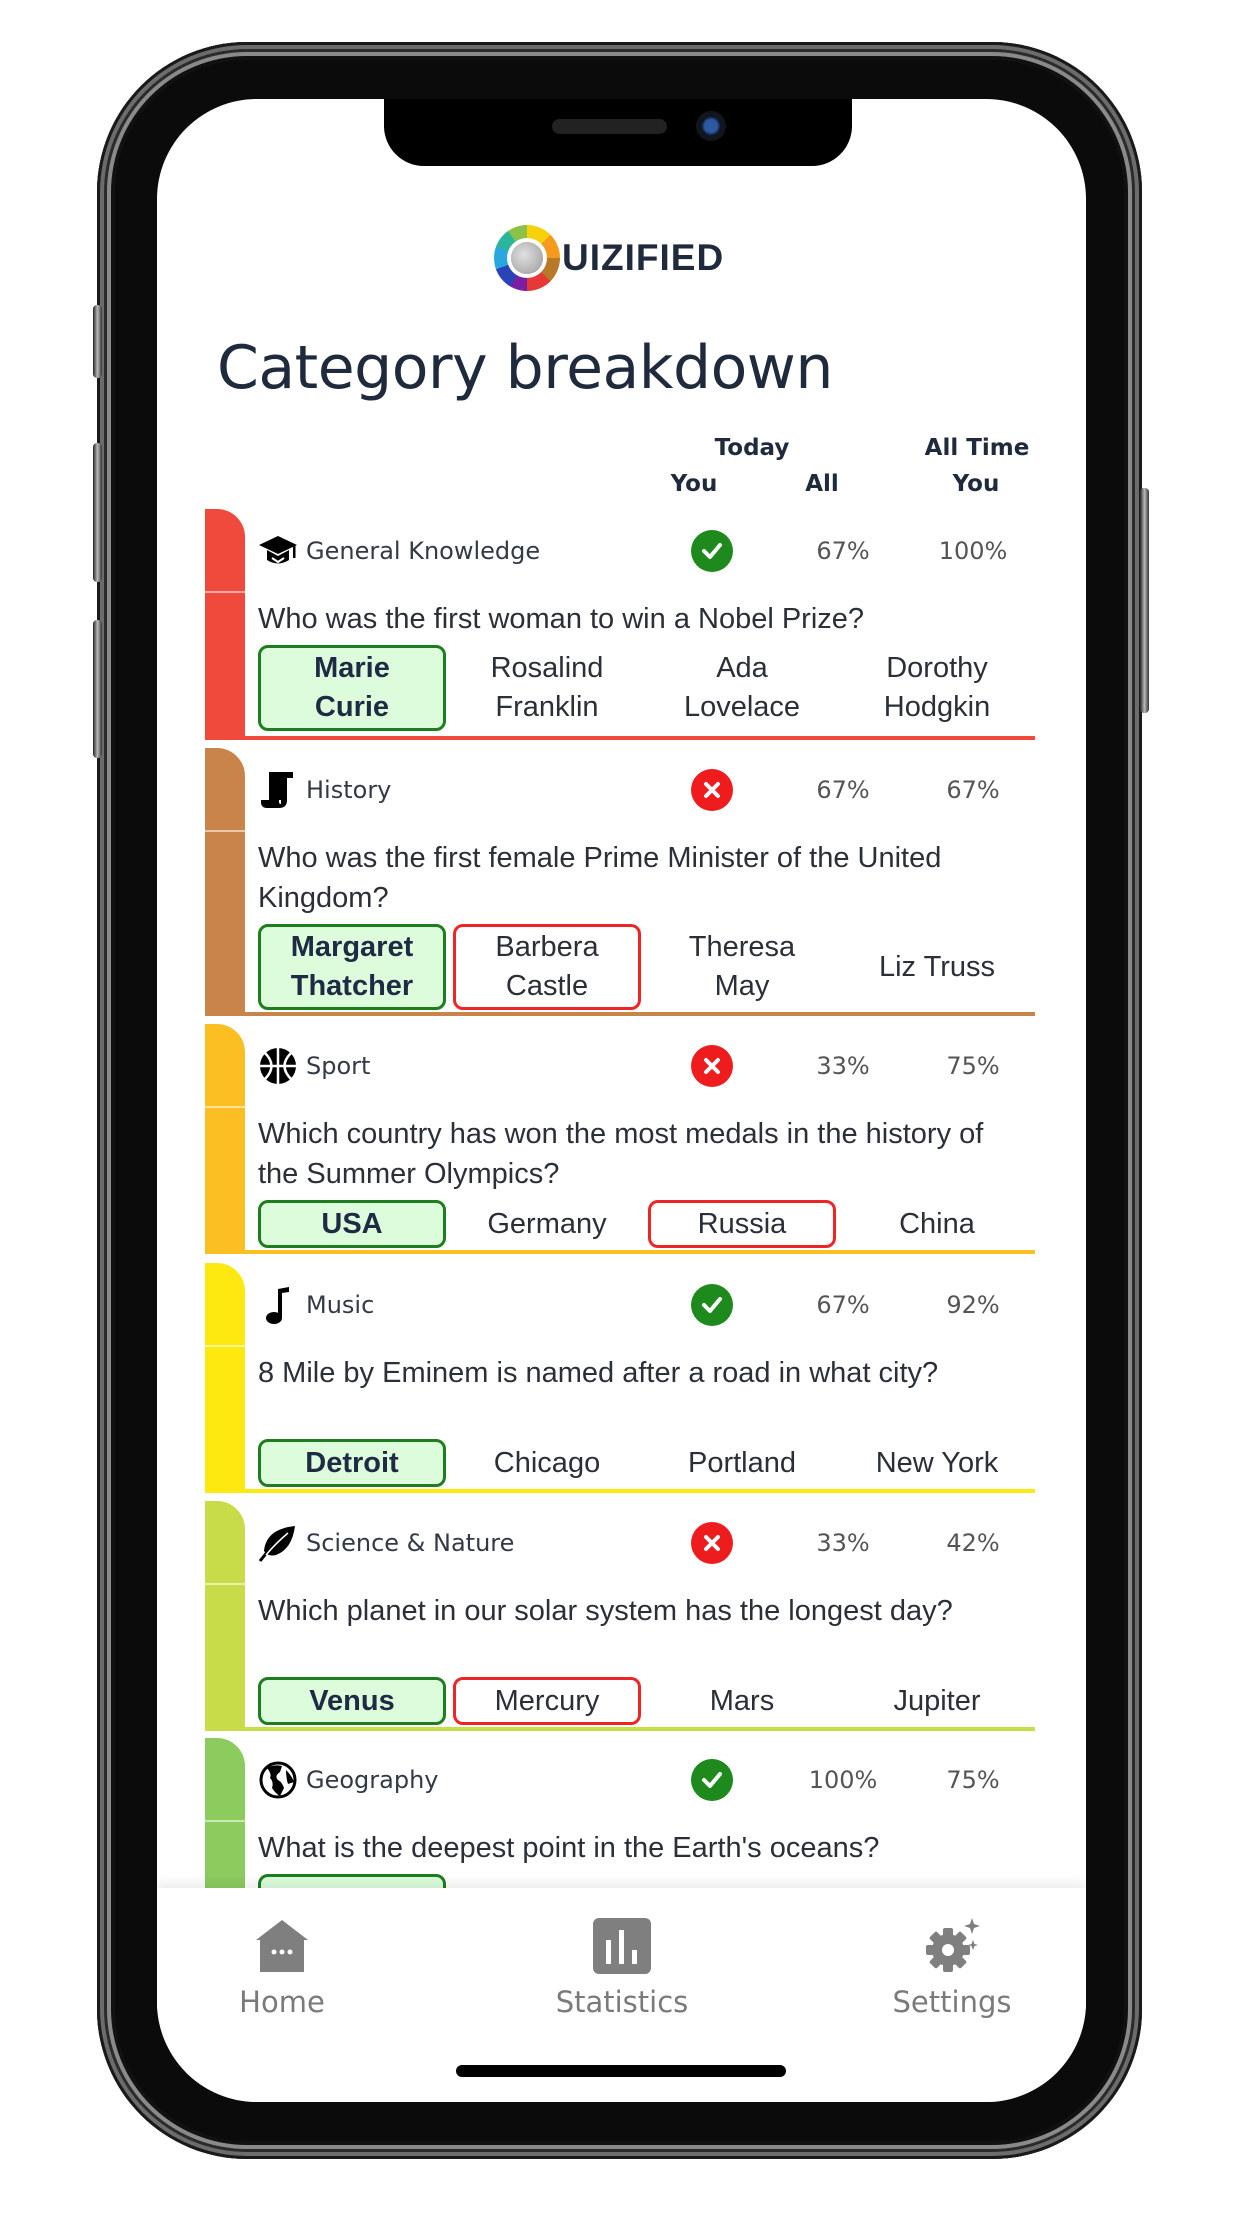 This screenshot has height=2224, width=1242. I want to click on answer-wrong: Barbera Castle, so click(547, 967).